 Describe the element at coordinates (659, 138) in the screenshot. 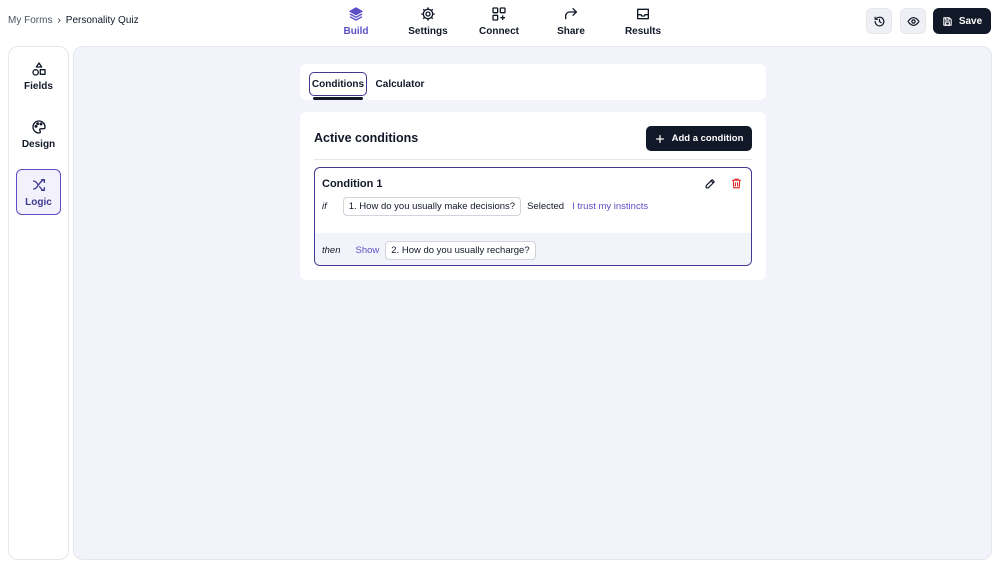

I see `plus-icon` at that location.